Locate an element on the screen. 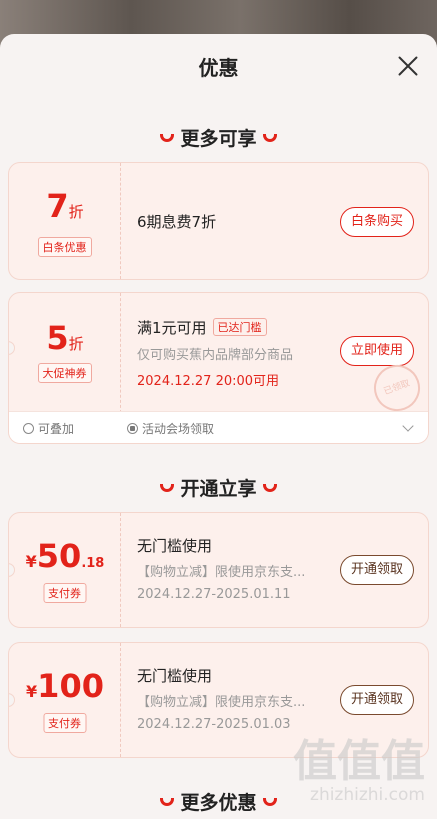 This screenshot has height=819, width=437. close-icon is located at coordinates (408, 65).